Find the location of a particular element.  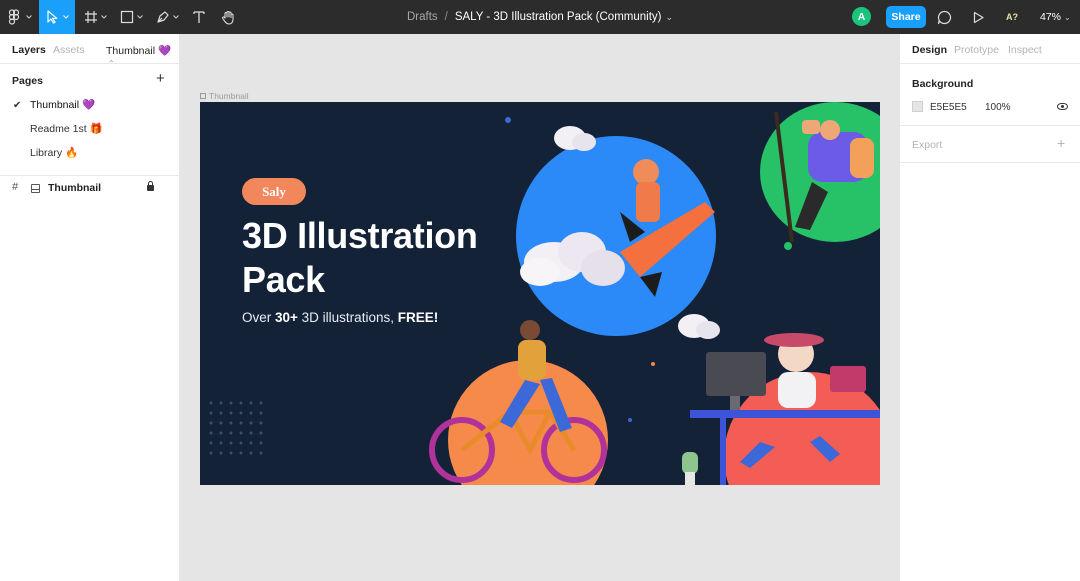

tab-inspect: Inspect is located at coordinates (1025, 50).